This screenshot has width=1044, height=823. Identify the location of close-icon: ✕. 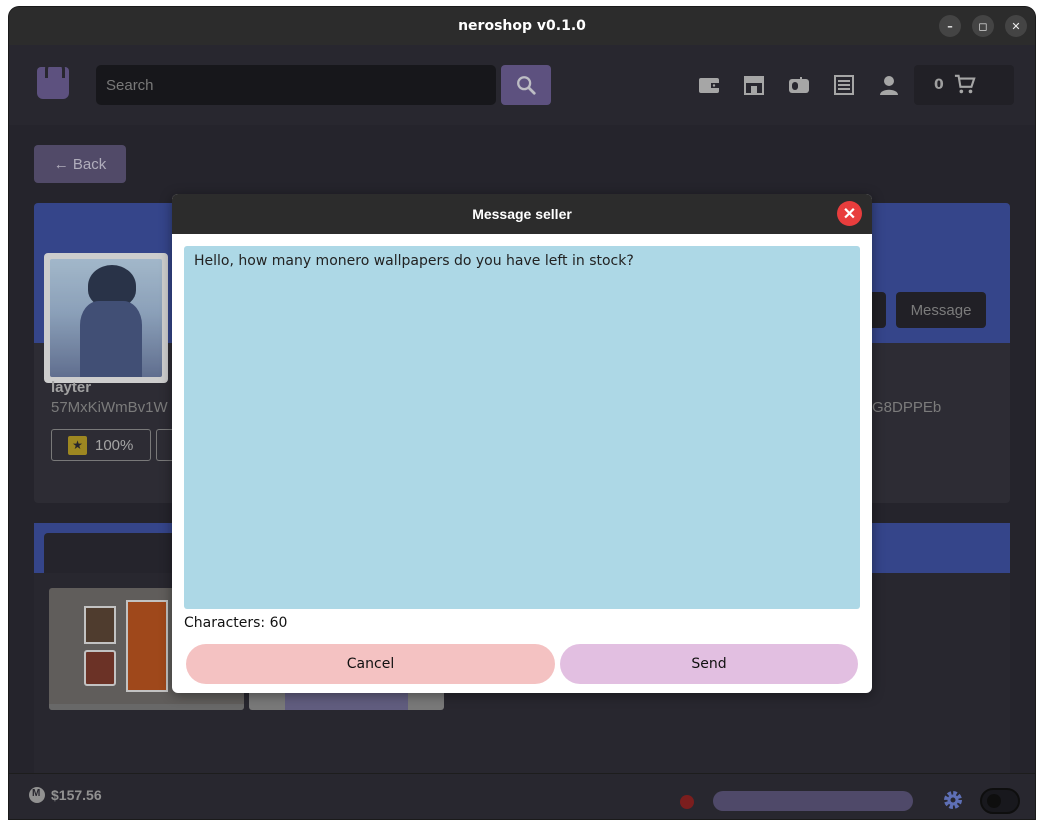
(849, 213).